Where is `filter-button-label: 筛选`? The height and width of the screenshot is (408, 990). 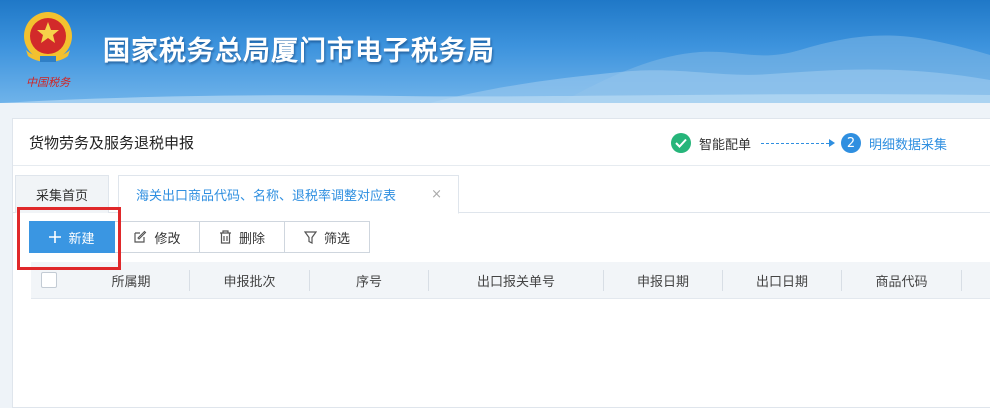 filter-button-label: 筛选 is located at coordinates (336, 239).